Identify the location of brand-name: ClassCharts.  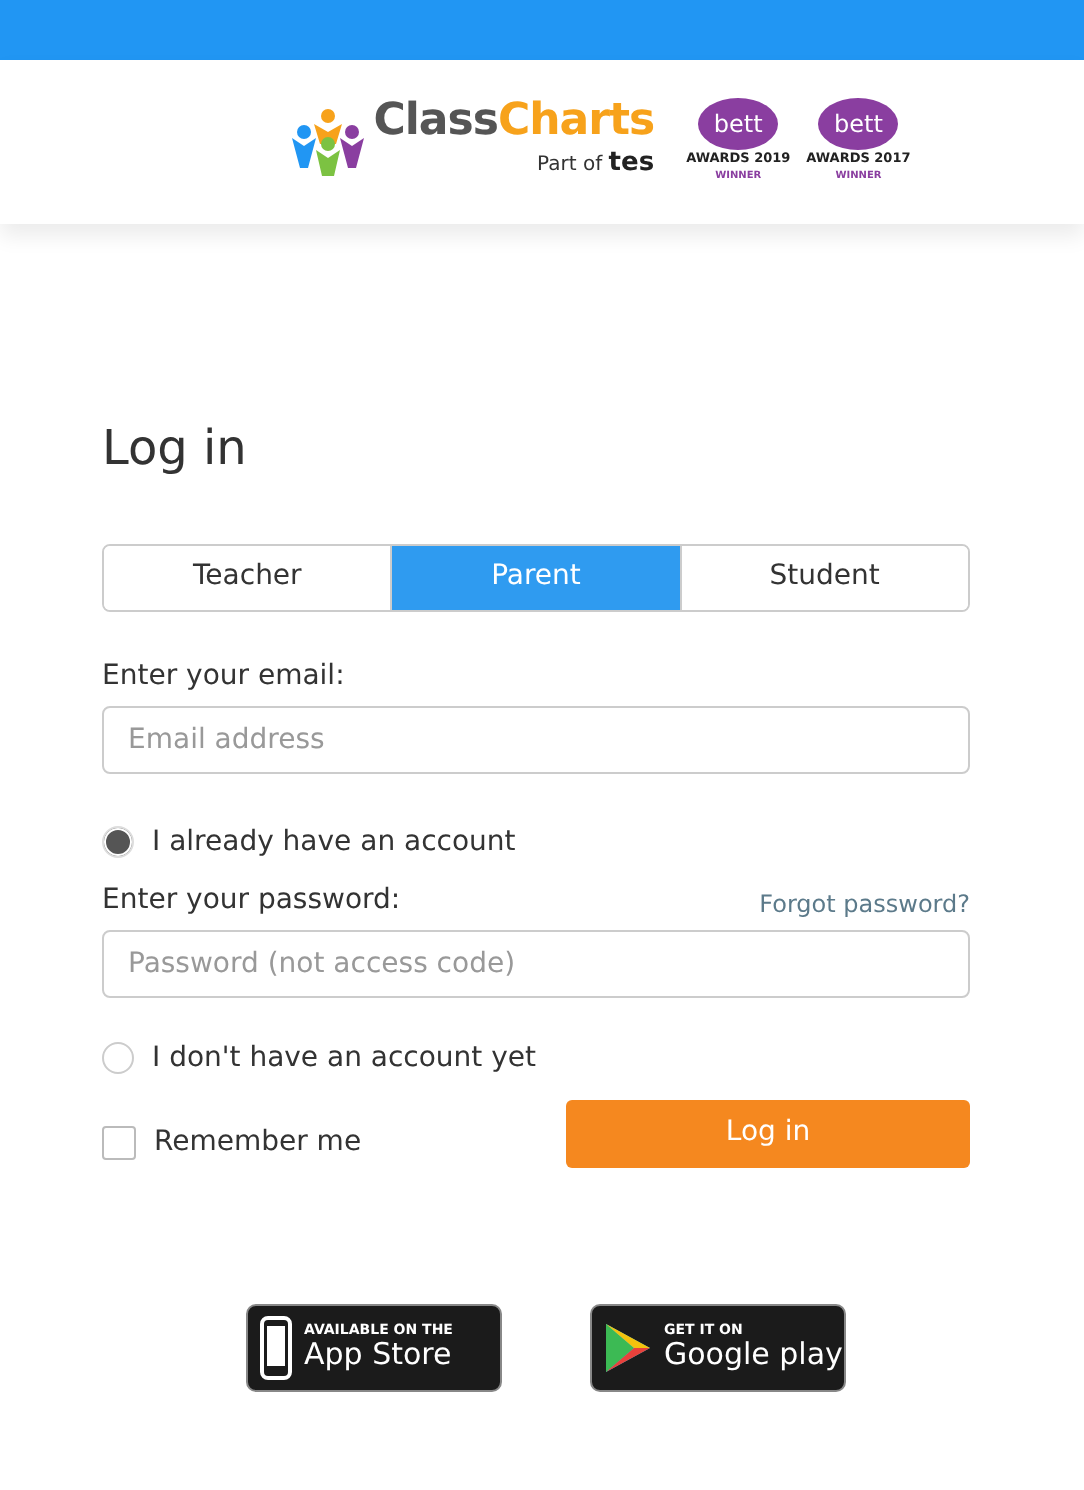
(514, 122).